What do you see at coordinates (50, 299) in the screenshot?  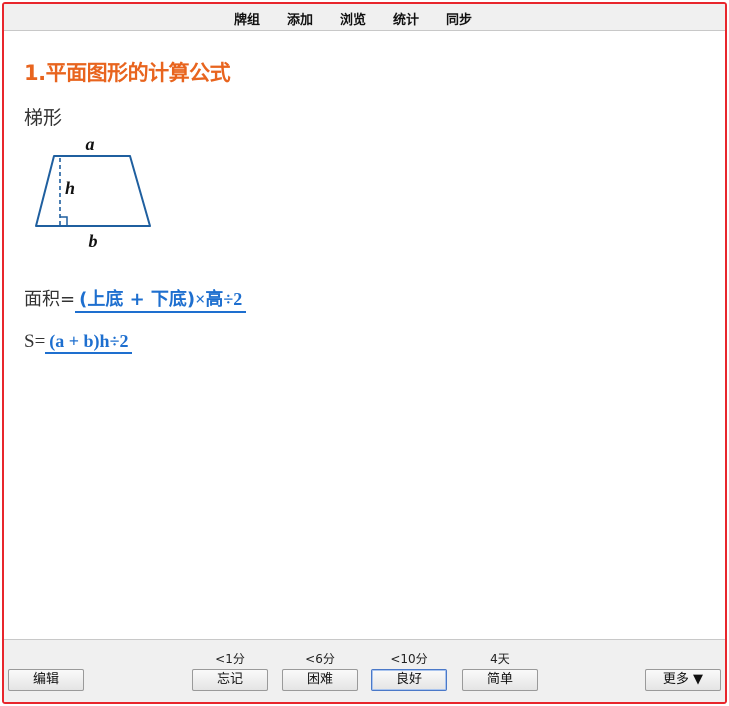 I see `area-label: 面积=` at bounding box center [50, 299].